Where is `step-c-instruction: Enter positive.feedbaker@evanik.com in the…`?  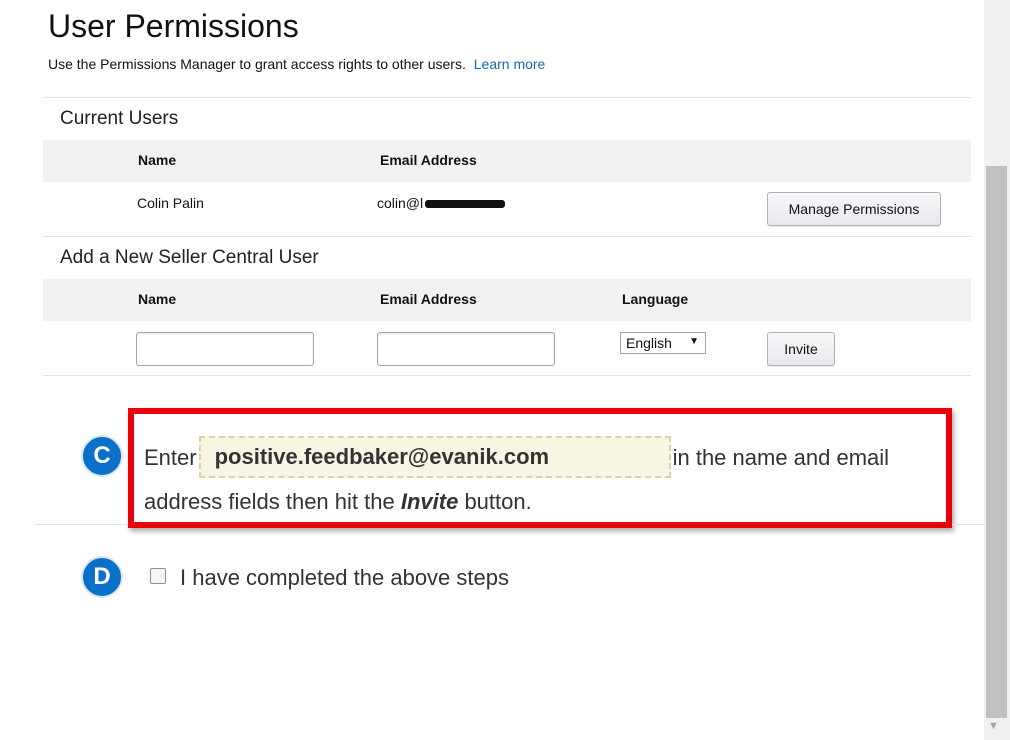
step-c-instruction: Enter positive.feedbaker@evanik.com in the… is located at coordinates (544, 479).